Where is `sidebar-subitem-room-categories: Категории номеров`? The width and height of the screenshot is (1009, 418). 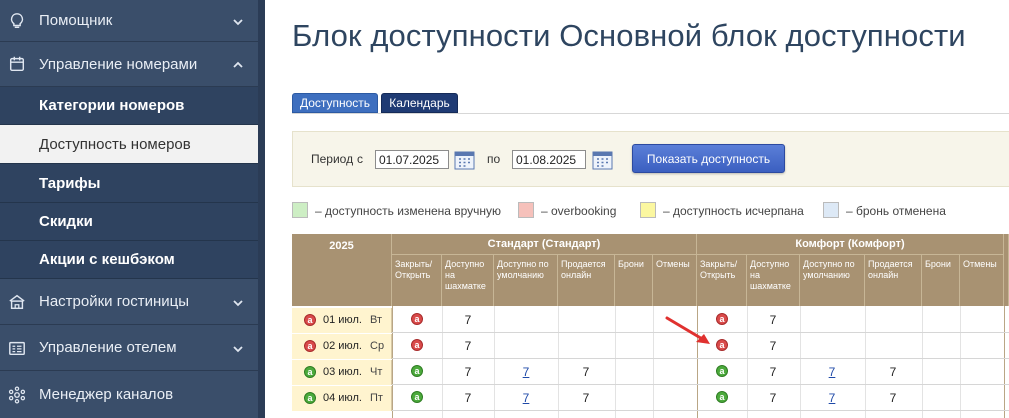 sidebar-subitem-room-categories: Категории номеров is located at coordinates (129, 106).